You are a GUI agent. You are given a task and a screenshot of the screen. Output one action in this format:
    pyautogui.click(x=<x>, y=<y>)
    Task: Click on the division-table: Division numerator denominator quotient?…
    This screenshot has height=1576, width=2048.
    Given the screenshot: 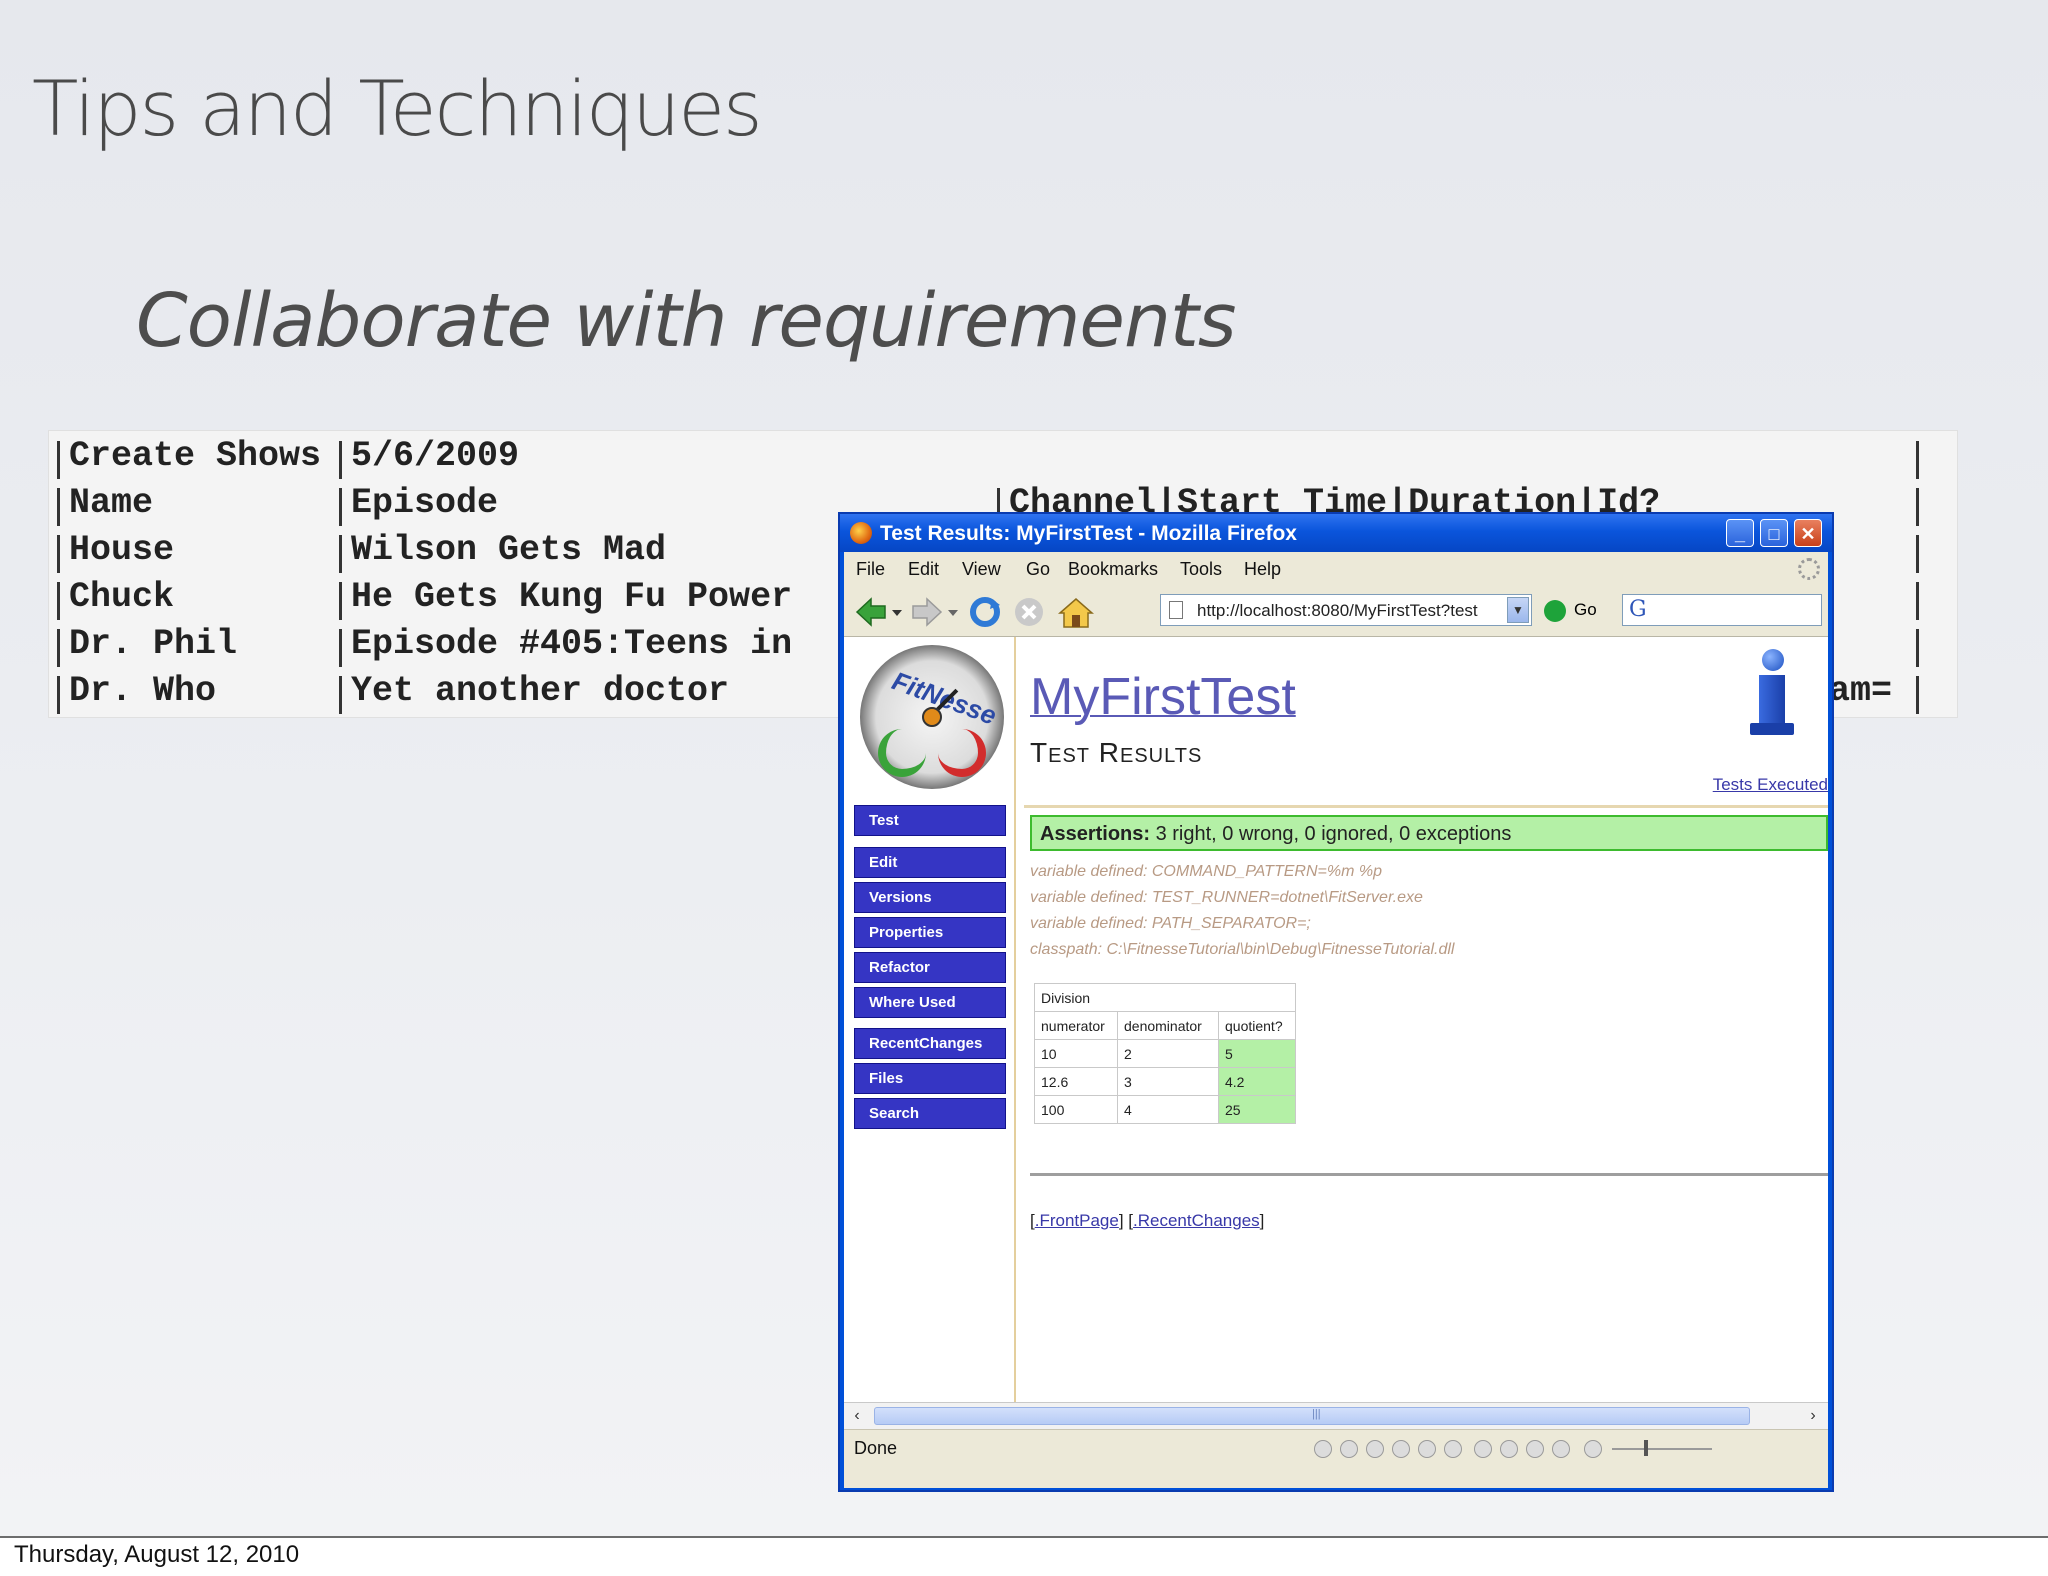 What is the action you would take?
    pyautogui.click(x=1165, y=1053)
    